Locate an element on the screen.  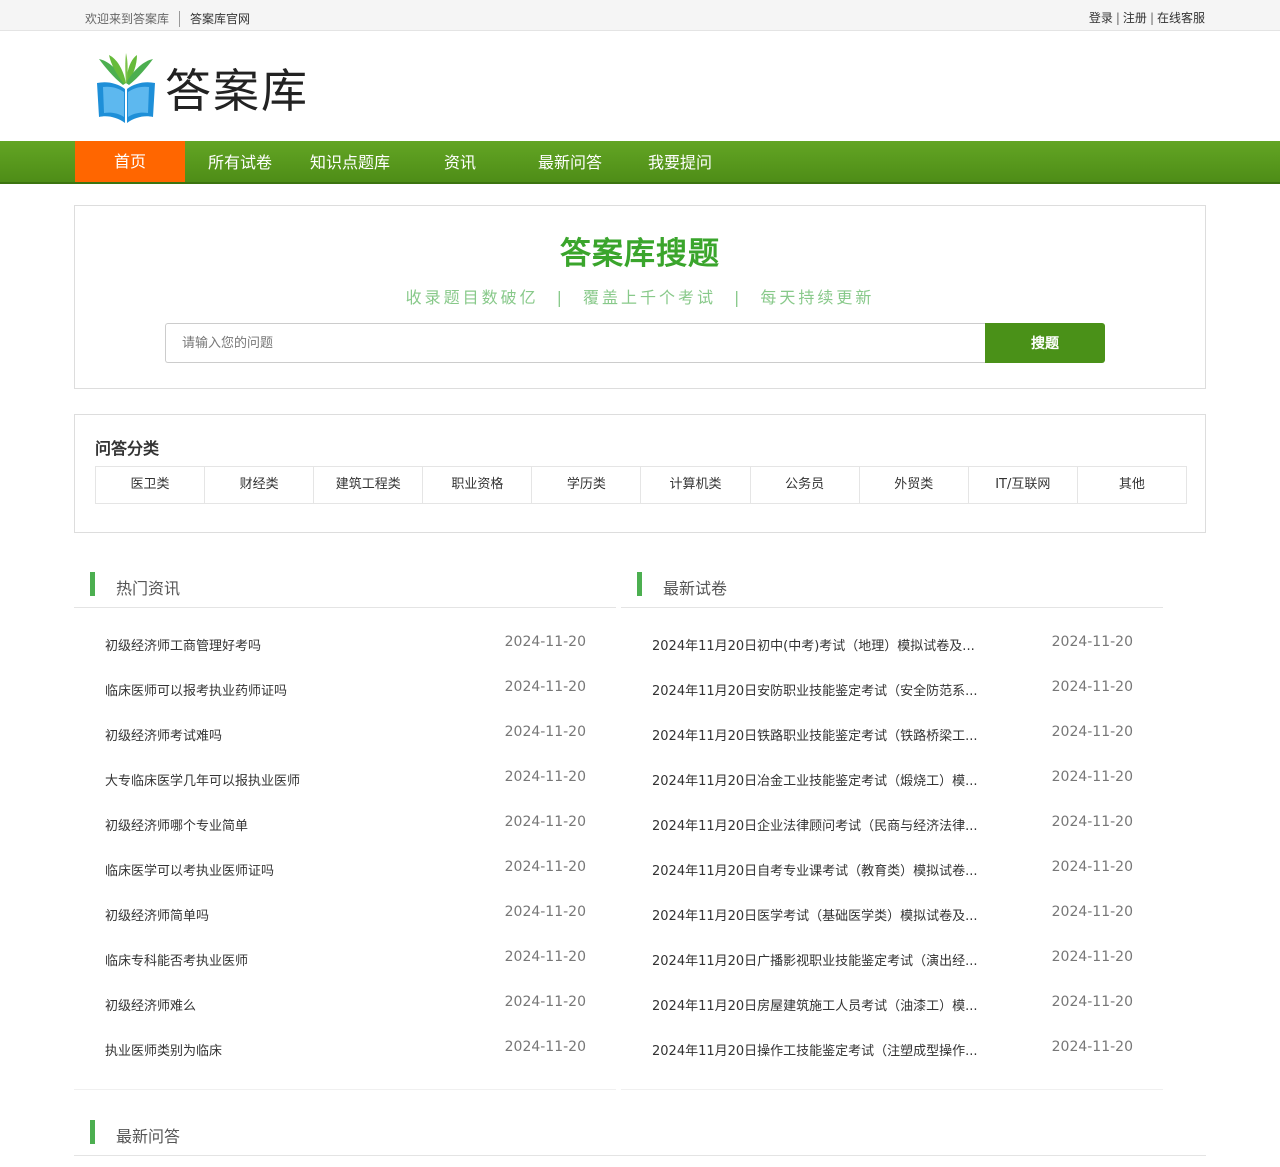
item-title-link: 大专临床医学几年可以报执业医师 is located at coordinates (202, 779).